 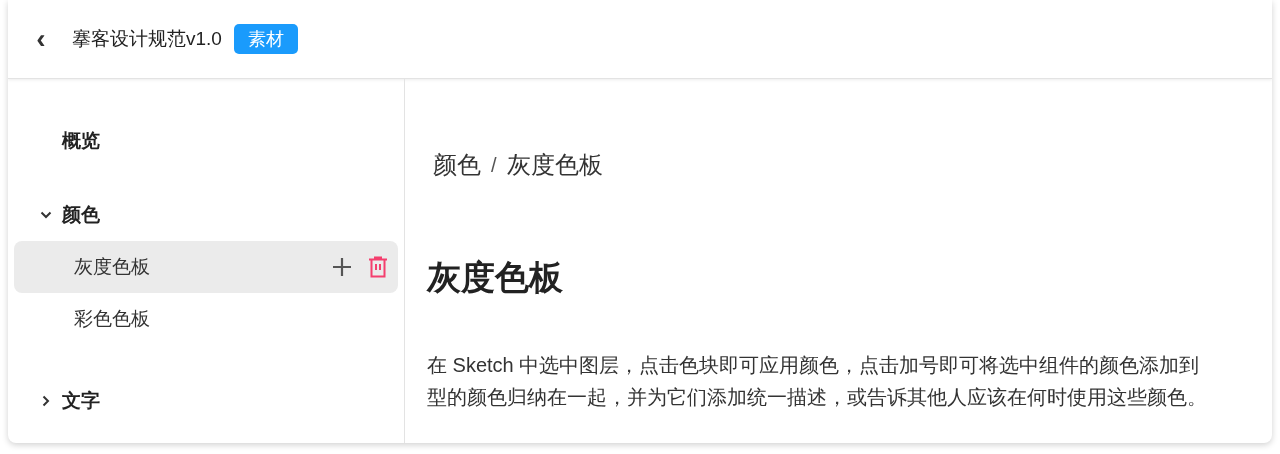 I want to click on plus-icon, so click(x=342, y=267).